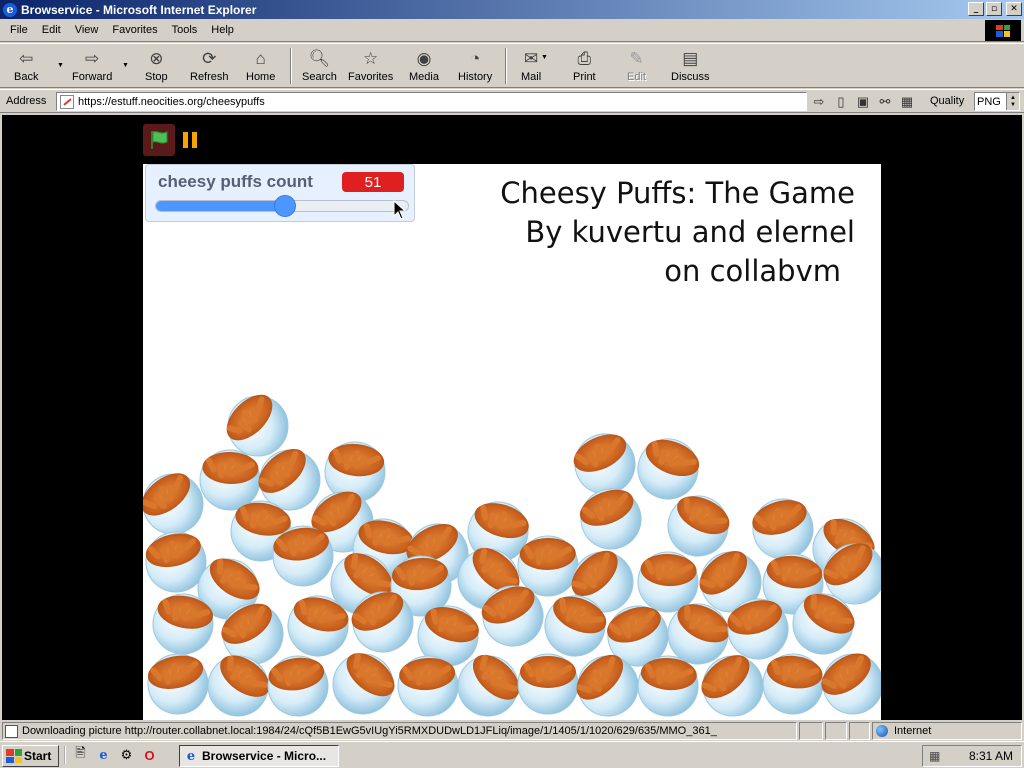 This screenshot has height=768, width=1024. I want to click on start-label: Start, so click(38, 756).